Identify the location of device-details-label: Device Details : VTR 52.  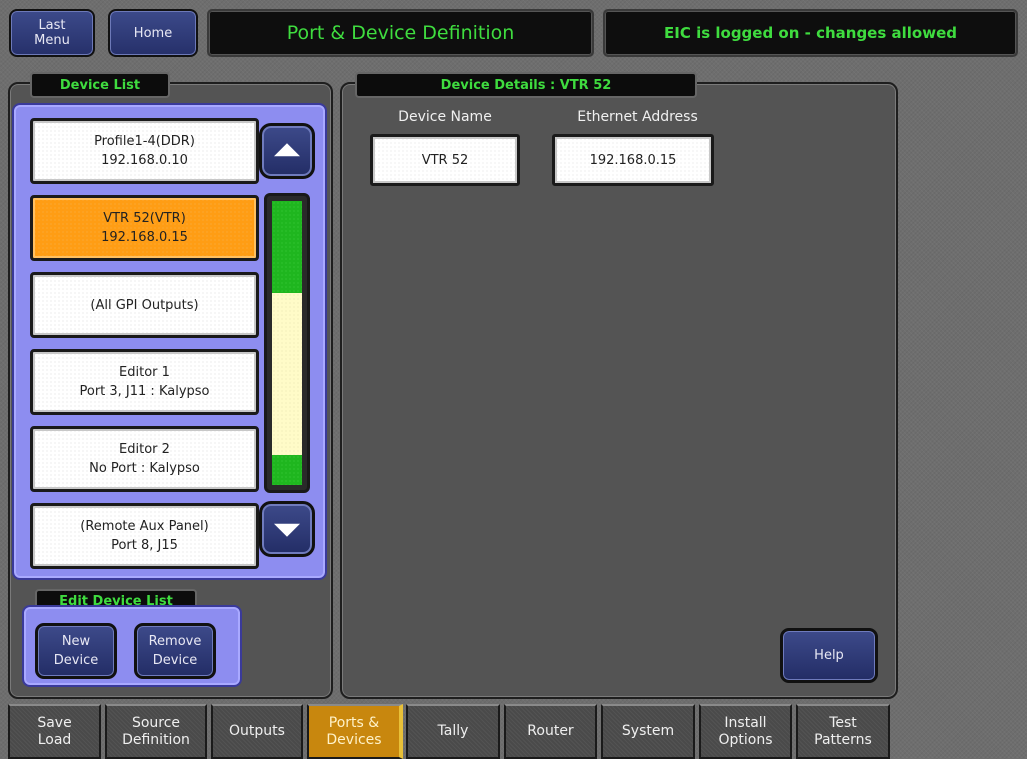
(526, 85).